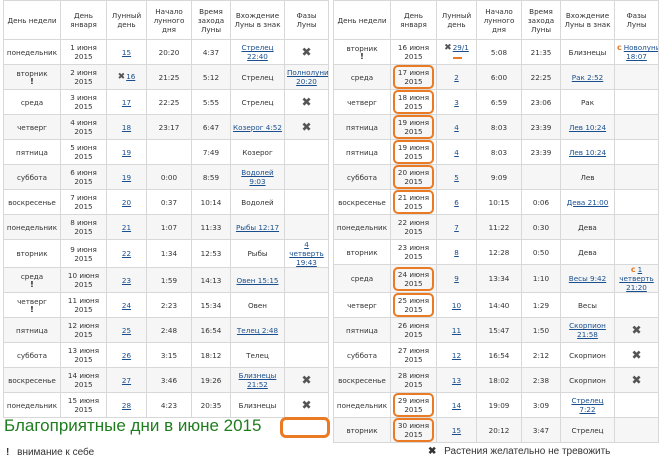 The image size is (659, 463). What do you see at coordinates (257, 305) in the screenshot?
I see `zodiac-cell: Овен` at bounding box center [257, 305].